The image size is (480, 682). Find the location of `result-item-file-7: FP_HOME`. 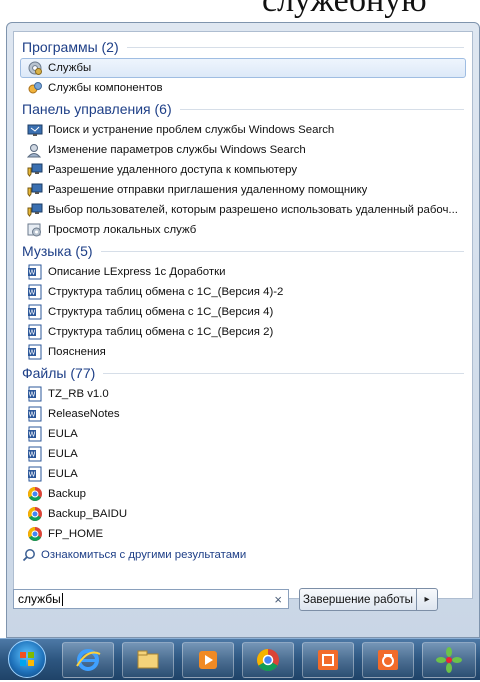

result-item-file-7: FP_HOME is located at coordinates (243, 534).